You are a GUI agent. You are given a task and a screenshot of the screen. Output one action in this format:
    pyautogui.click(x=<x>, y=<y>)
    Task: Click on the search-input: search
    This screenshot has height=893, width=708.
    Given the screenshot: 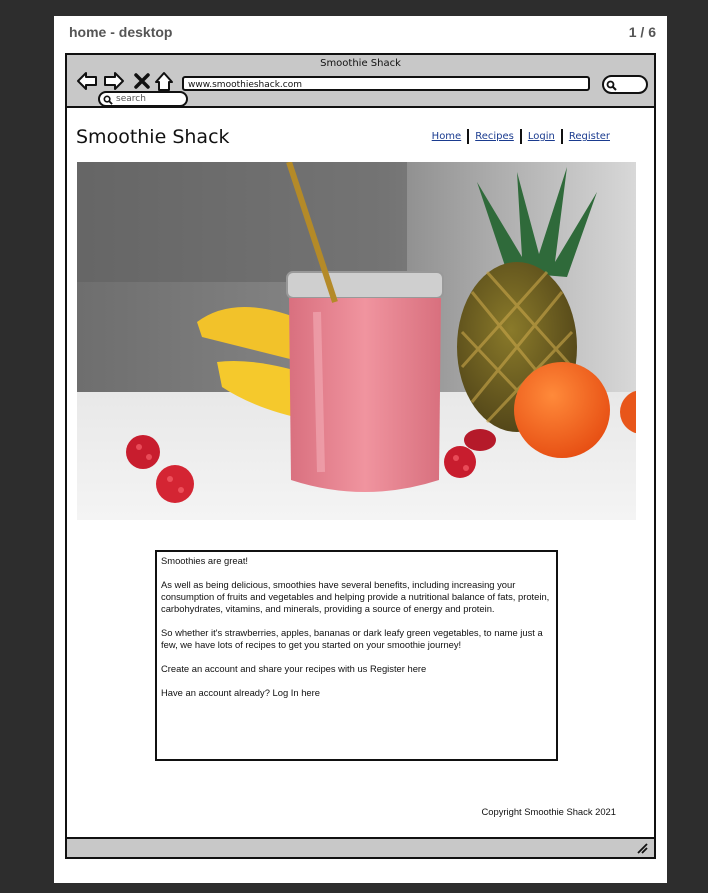 What is the action you would take?
    pyautogui.click(x=143, y=99)
    